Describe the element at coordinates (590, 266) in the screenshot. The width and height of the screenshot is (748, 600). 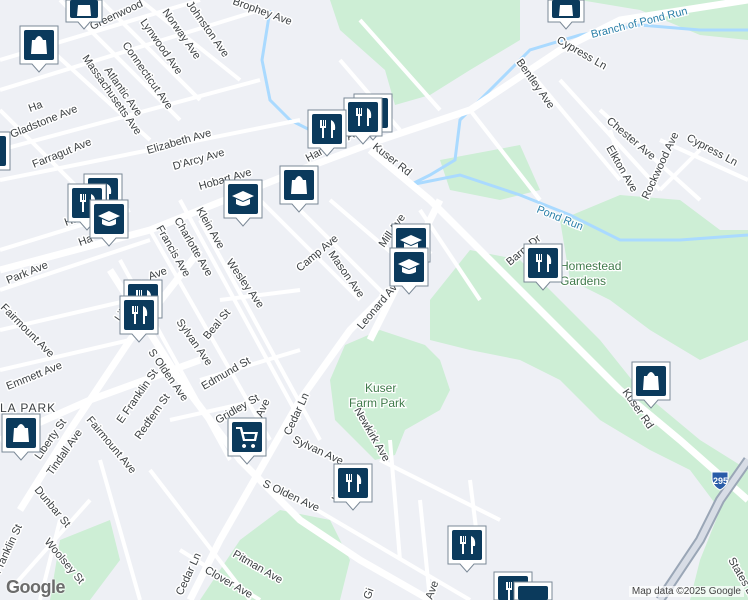
I see `park-label-line1: Homestead` at that location.